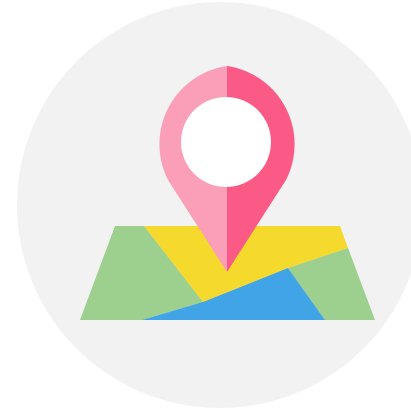 Image resolution: width=411 pixels, height=411 pixels. What do you see at coordinates (226, 142) in the screenshot?
I see `pin-hole` at bounding box center [226, 142].